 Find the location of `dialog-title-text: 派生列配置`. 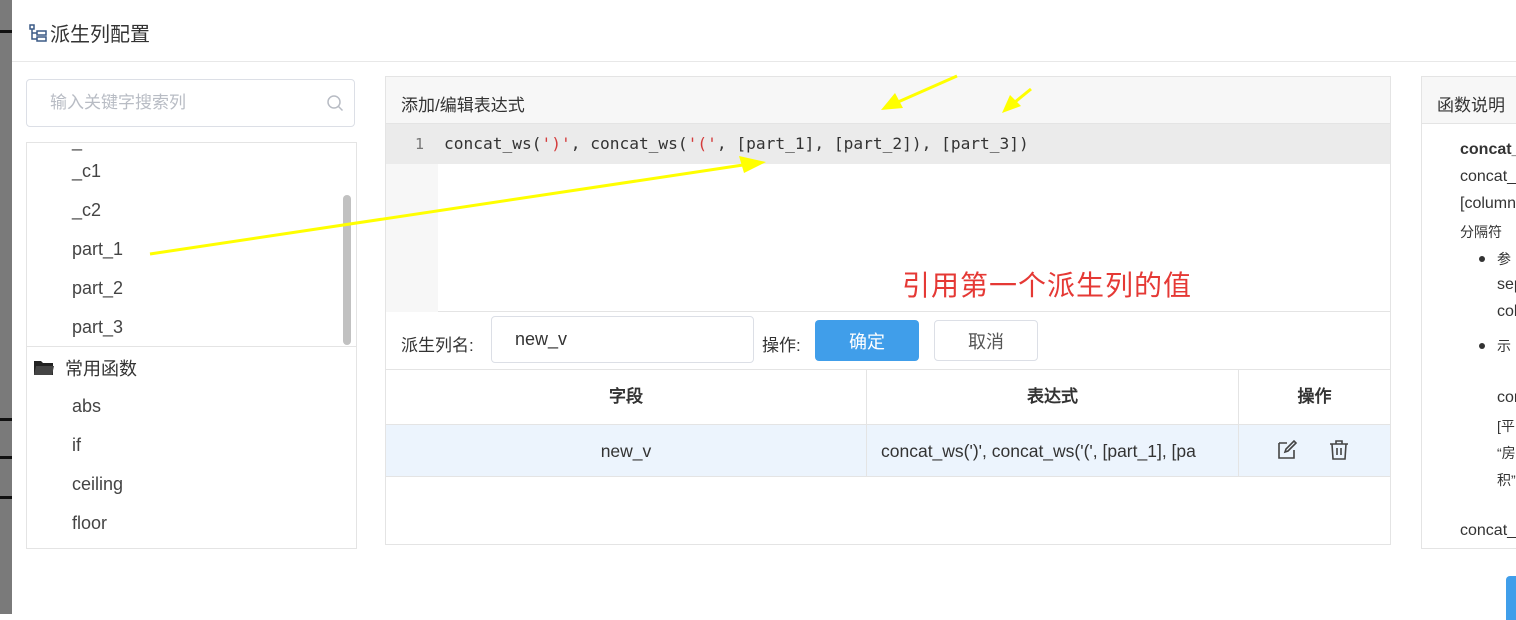

dialog-title-text: 派生列配置 is located at coordinates (100, 35).